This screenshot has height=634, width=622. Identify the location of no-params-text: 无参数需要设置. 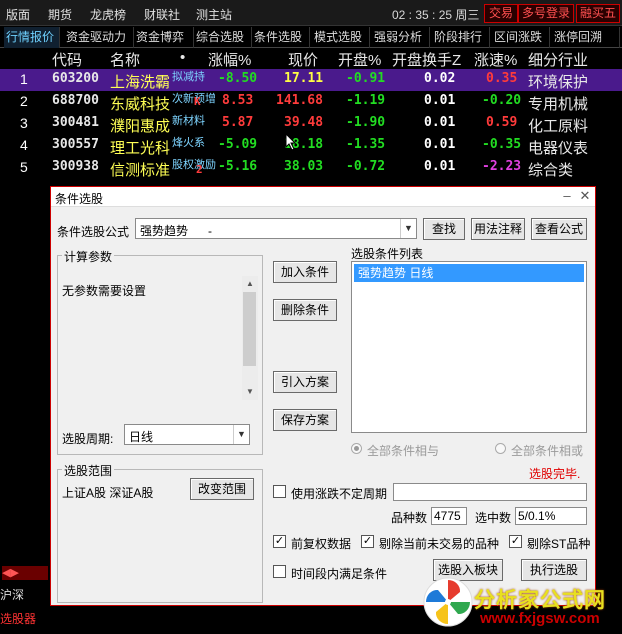
(104, 291).